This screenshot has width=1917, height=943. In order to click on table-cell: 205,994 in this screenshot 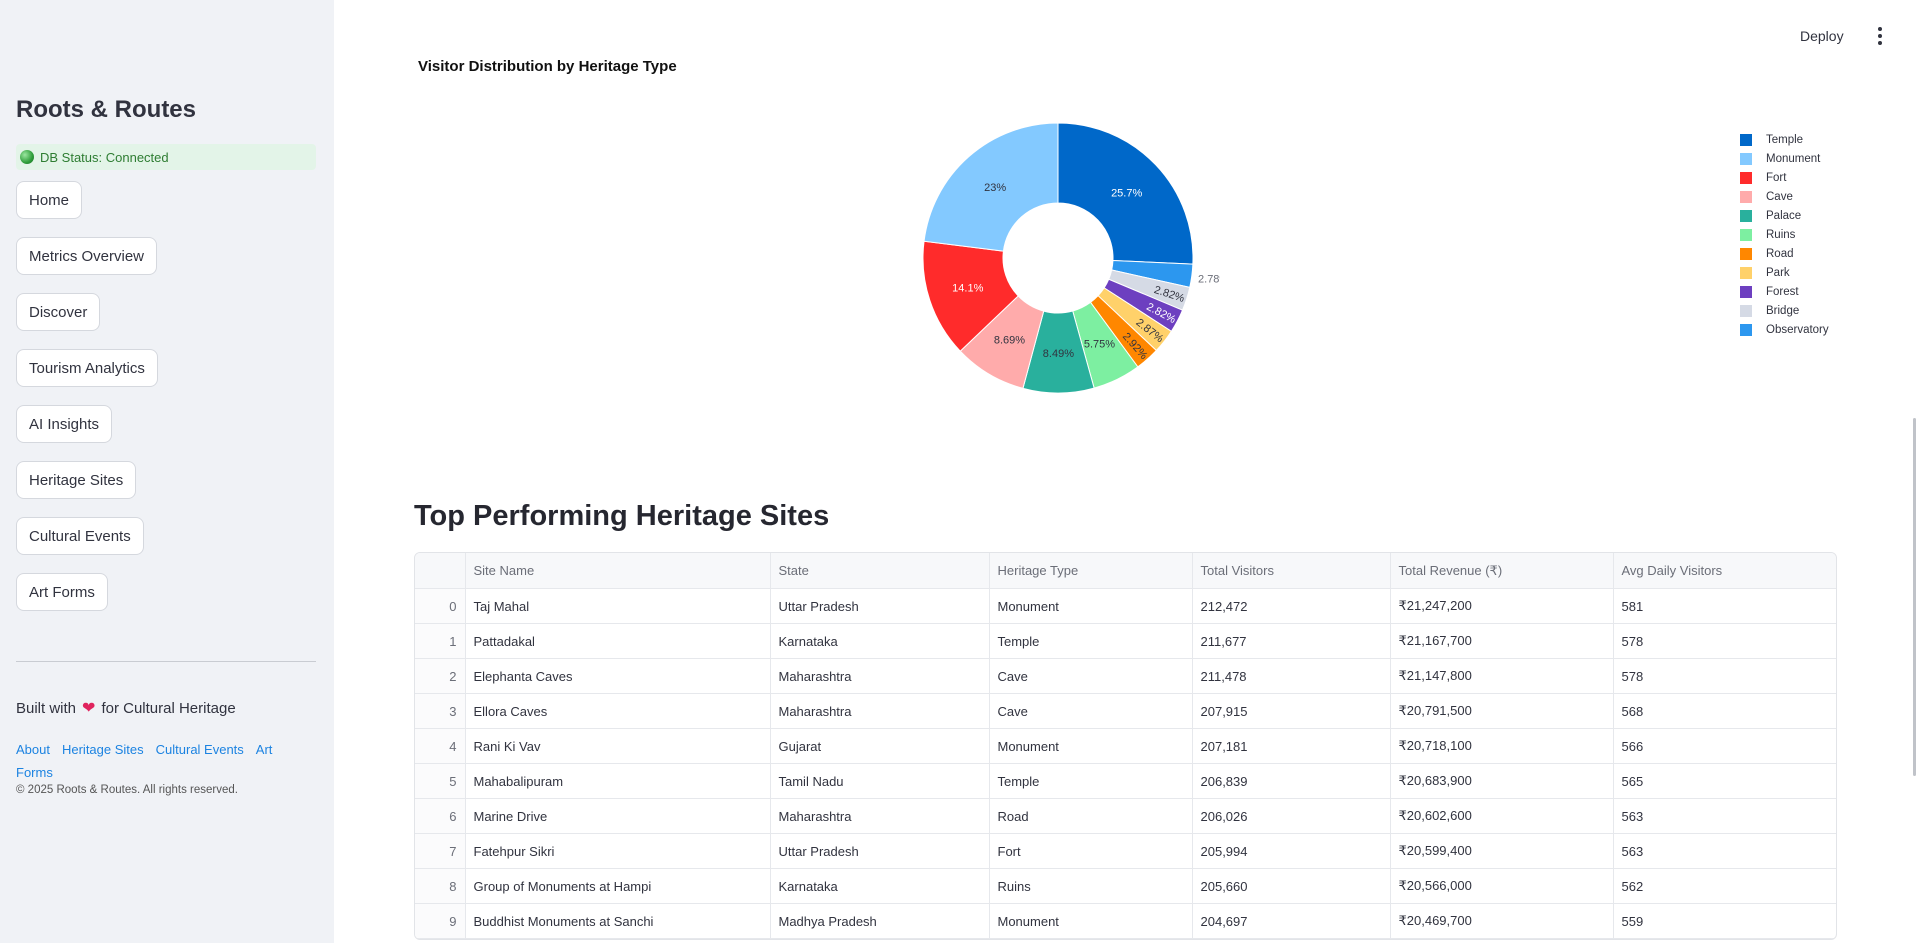, I will do `click(1291, 851)`.